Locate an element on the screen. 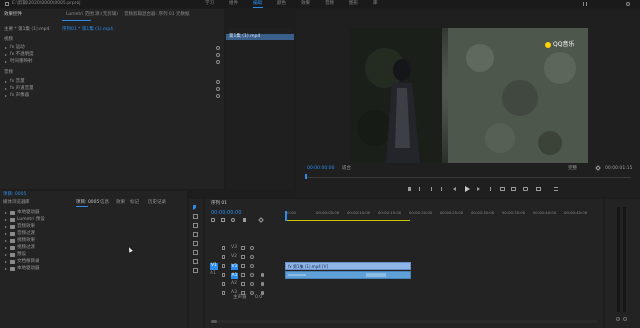 This screenshot has width=640, height=328. hand-tool-icon is located at coordinates (195, 261).